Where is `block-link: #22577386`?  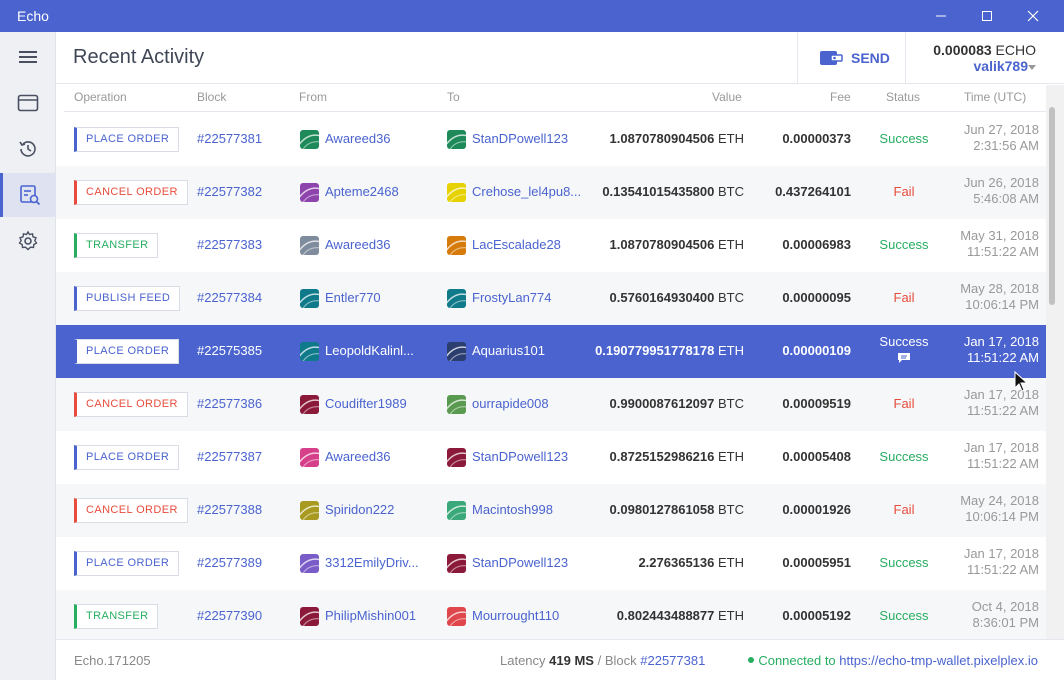 block-link: #22577386 is located at coordinates (229, 403).